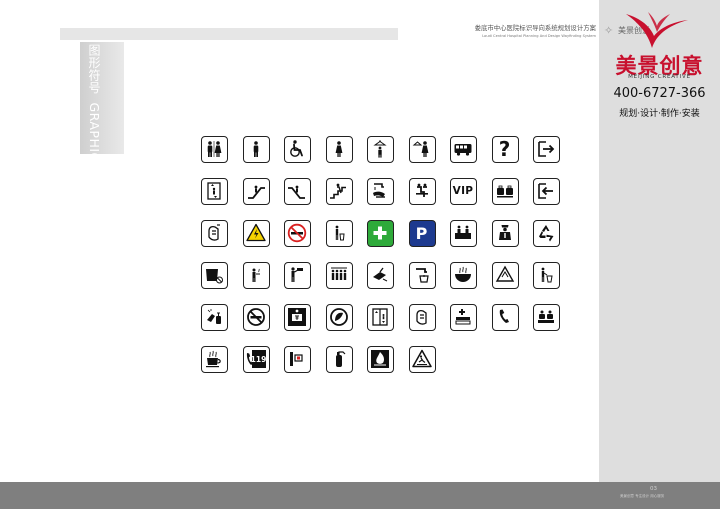 Image resolution: width=720 pixels, height=509 pixels. Describe the element at coordinates (546, 233) in the screenshot. I see `recycling-icon` at that location.